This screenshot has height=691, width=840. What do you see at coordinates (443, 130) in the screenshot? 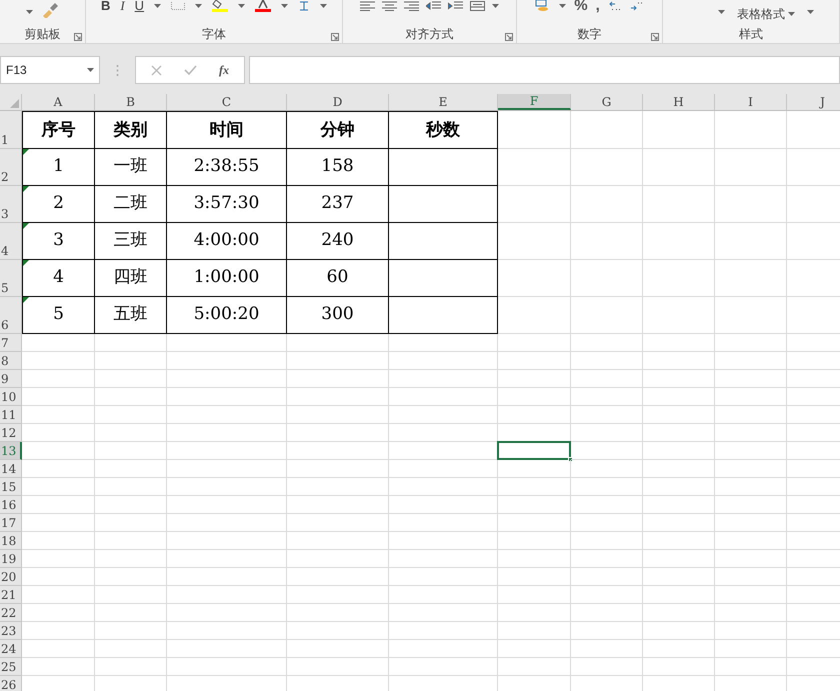
I see `column-title: 秒数` at bounding box center [443, 130].